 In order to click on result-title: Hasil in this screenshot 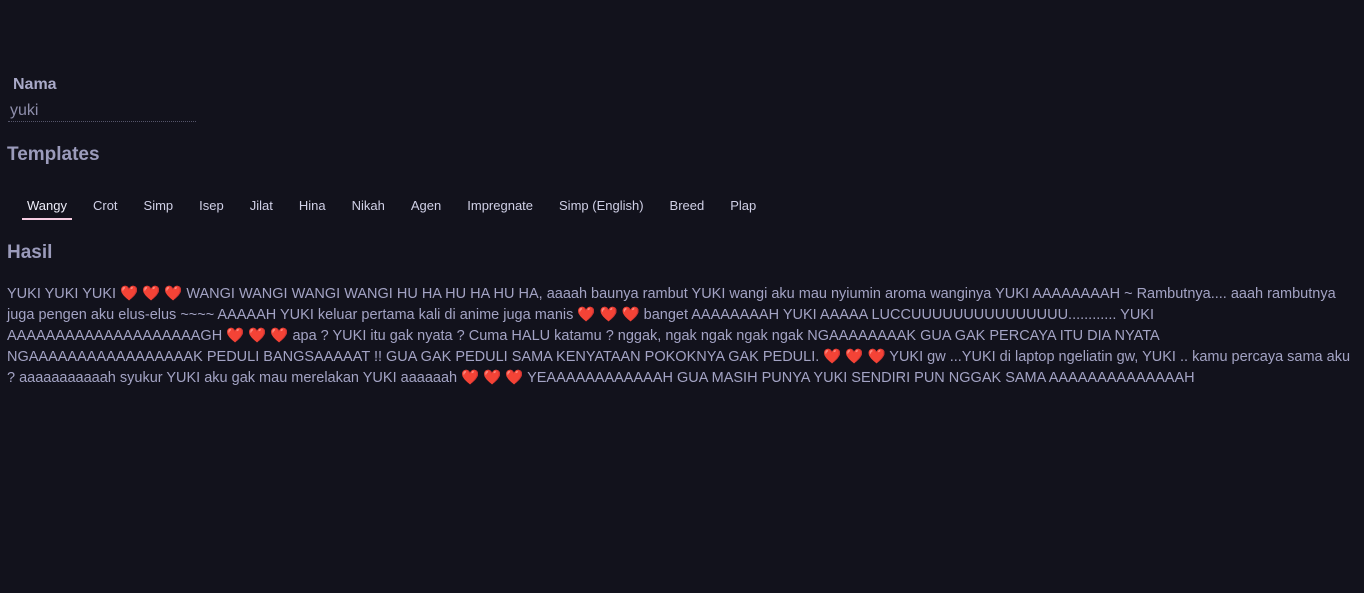, I will do `click(30, 252)`.